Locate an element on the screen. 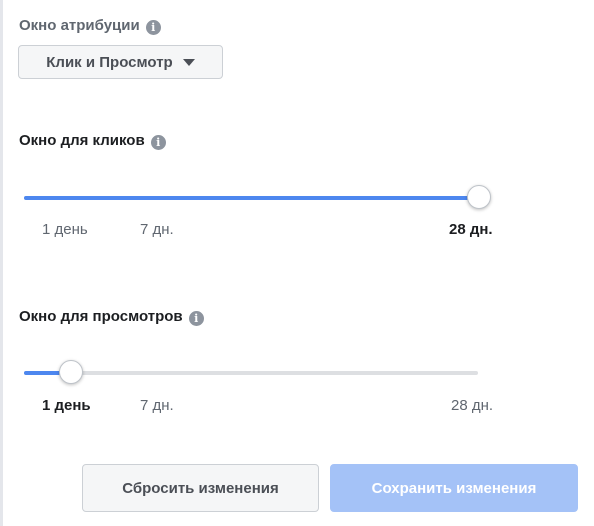  attribution-dropdown: Клик и Просмотр is located at coordinates (120, 62).